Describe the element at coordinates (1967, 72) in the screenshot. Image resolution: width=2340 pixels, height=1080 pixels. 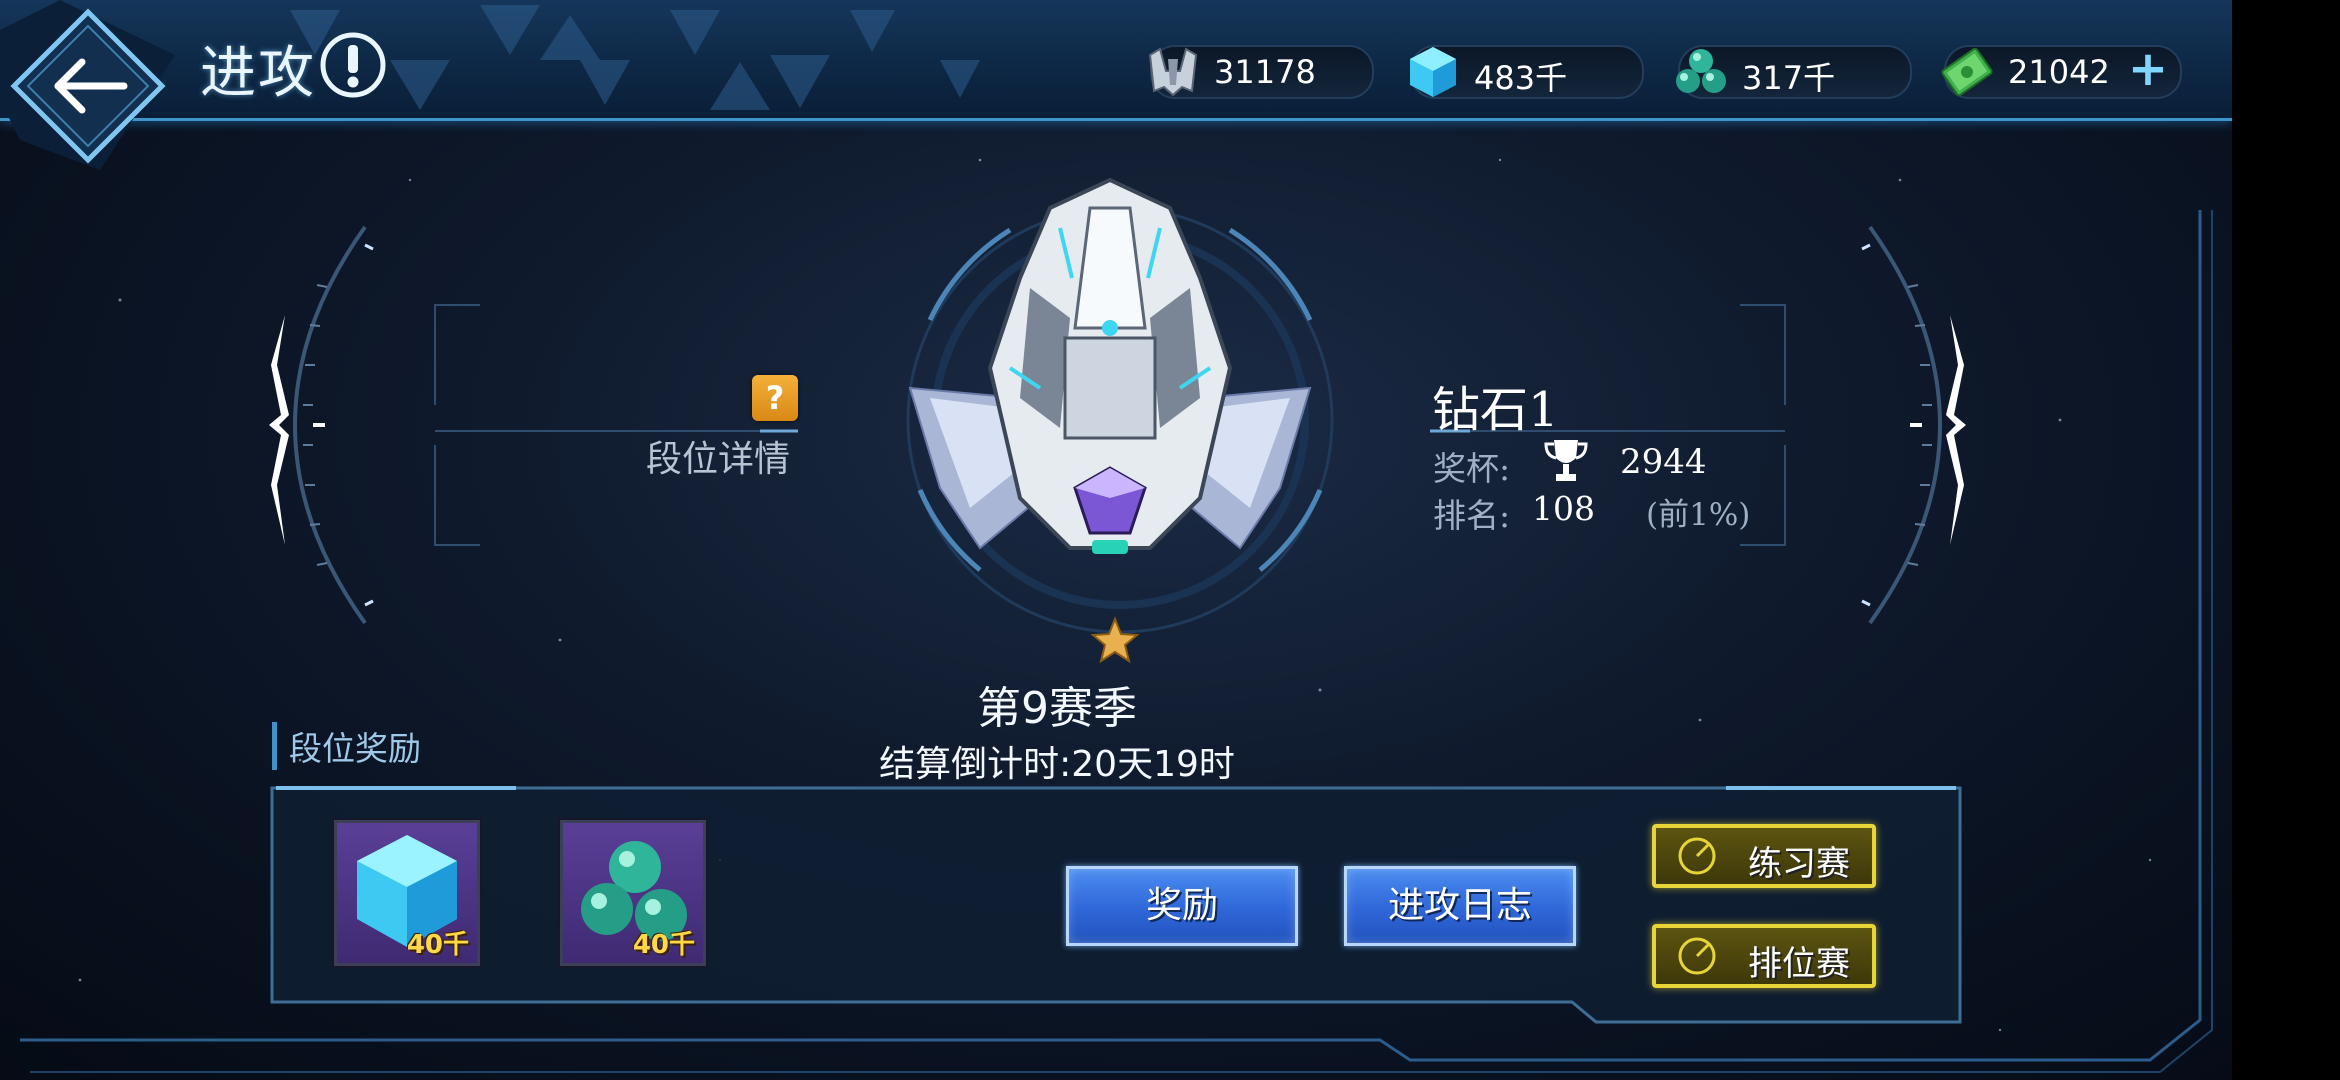
I see `cash-icon` at that location.